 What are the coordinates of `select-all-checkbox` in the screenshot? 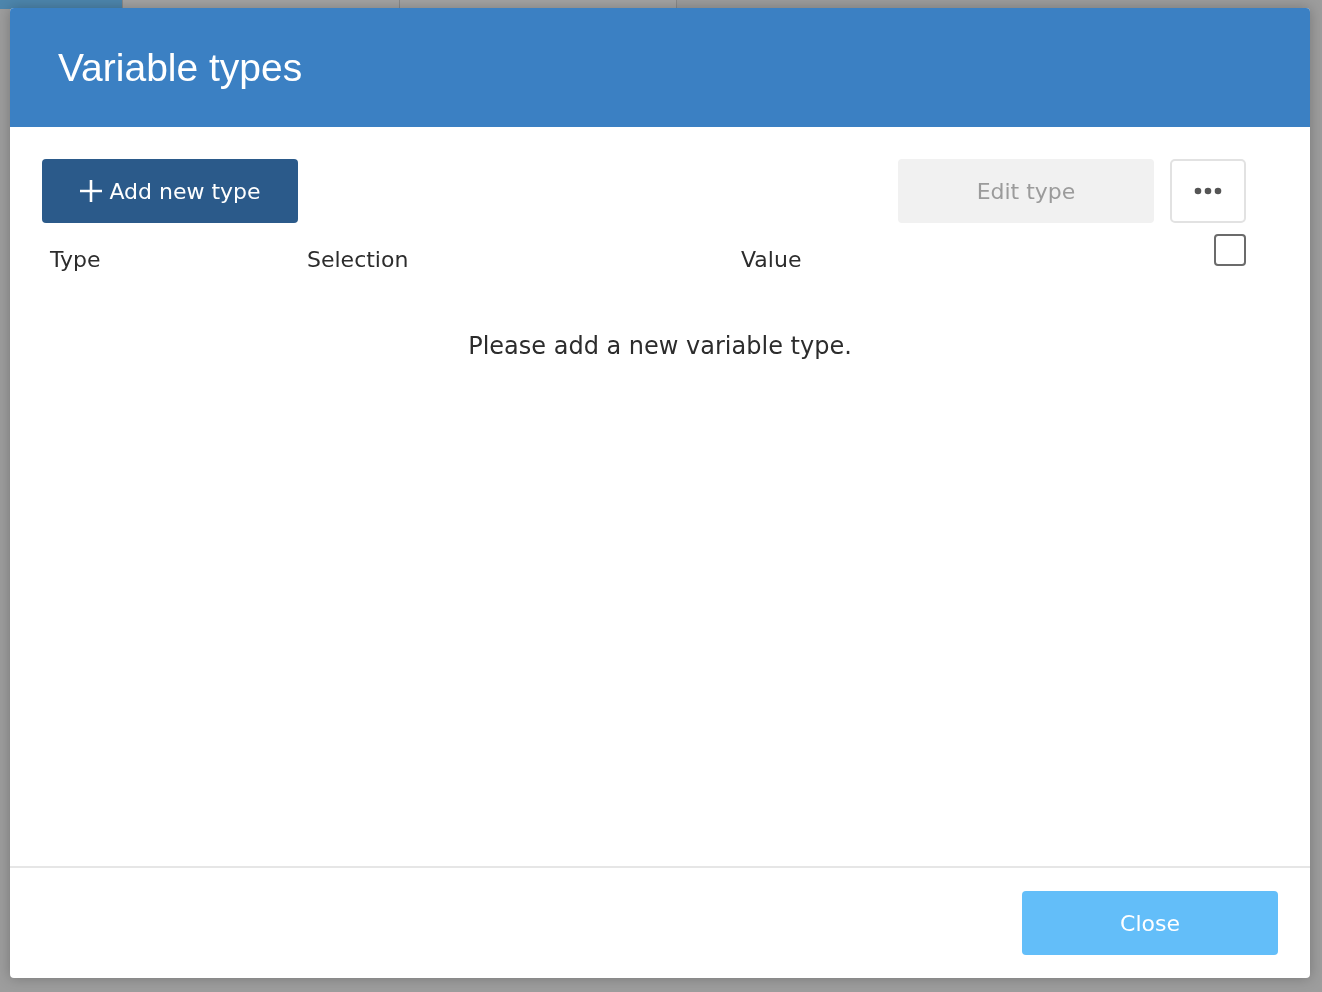 It's located at (1230, 249).